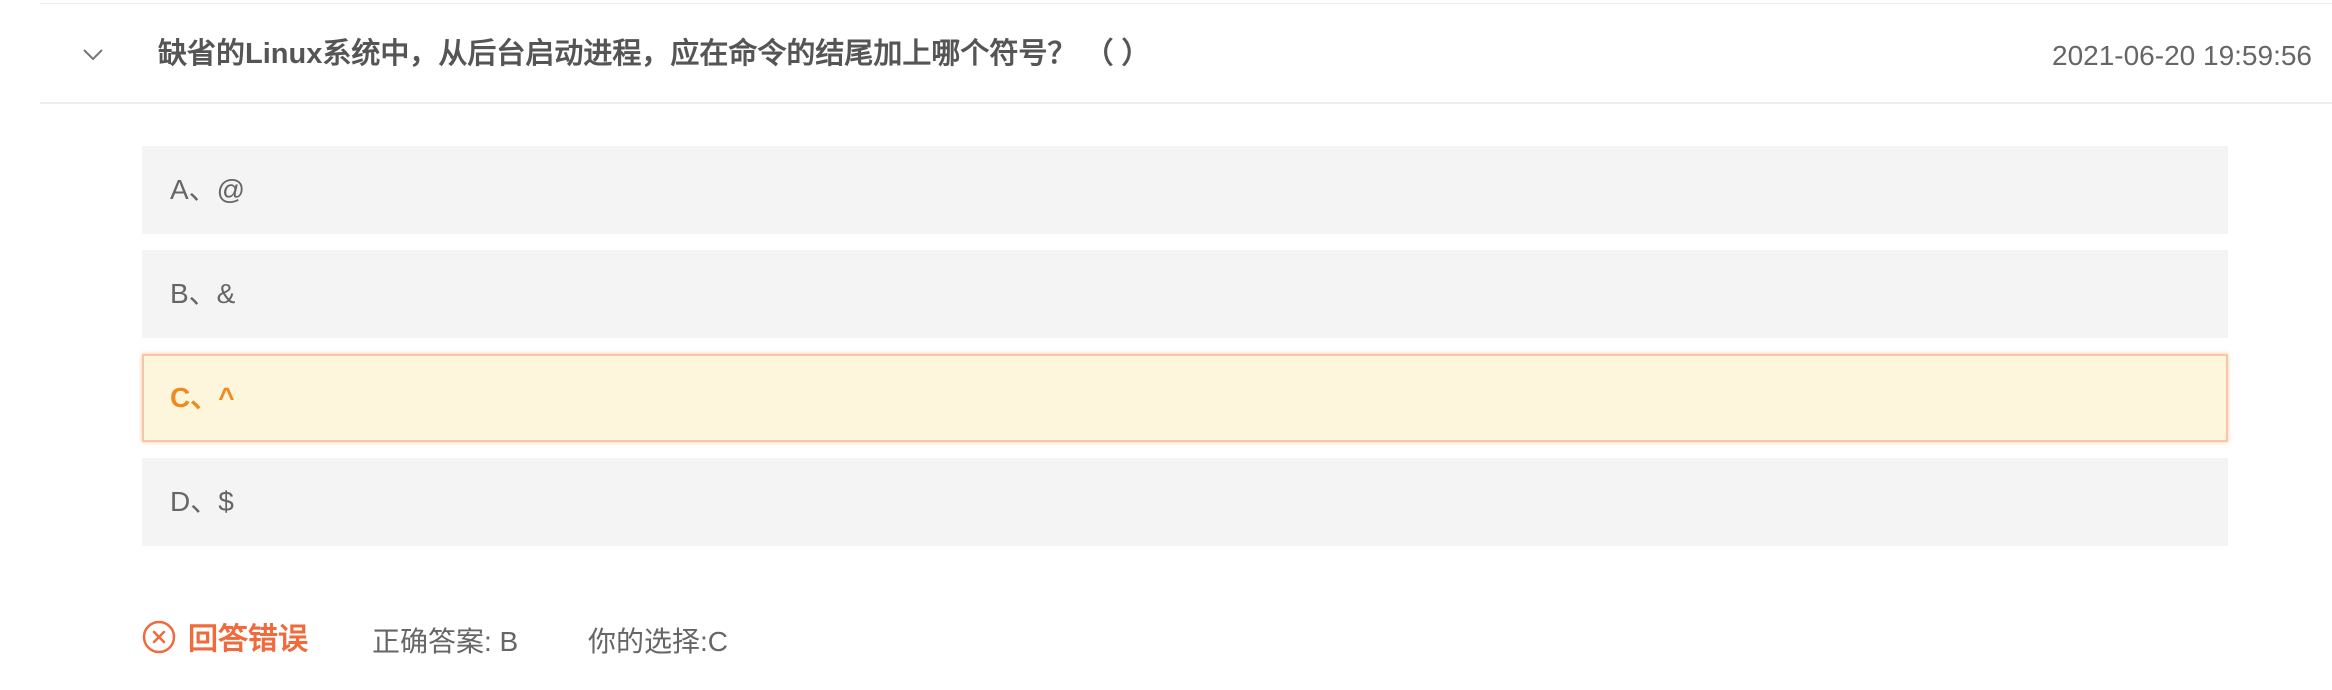 This screenshot has height=690, width=2332. What do you see at coordinates (1185, 190) in the screenshot?
I see `option-a: A、@` at bounding box center [1185, 190].